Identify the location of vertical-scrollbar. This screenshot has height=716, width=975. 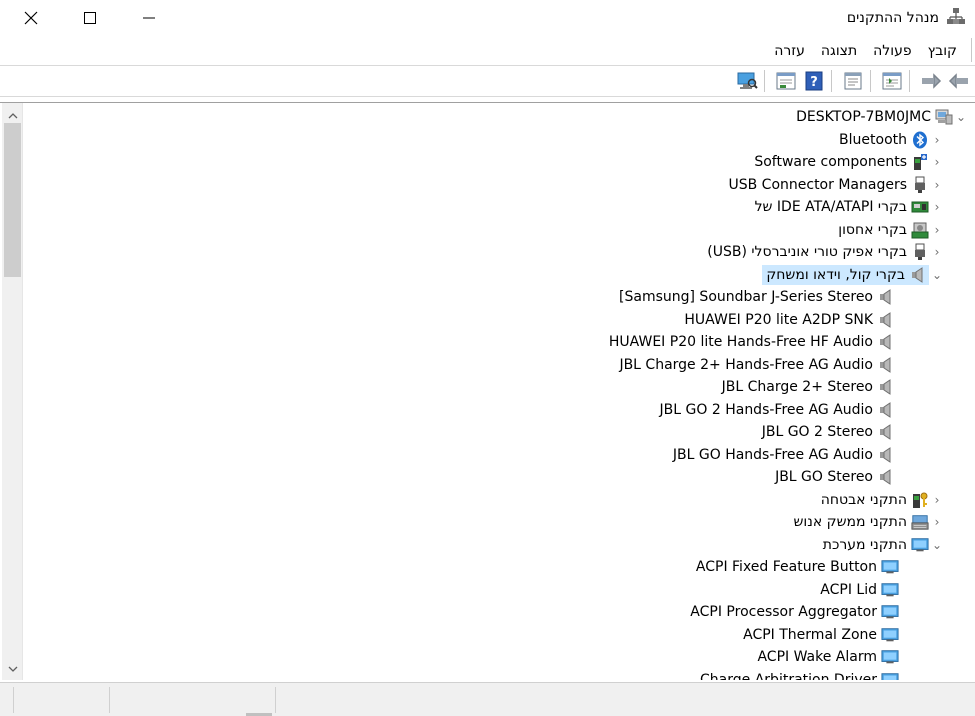
(12, 391).